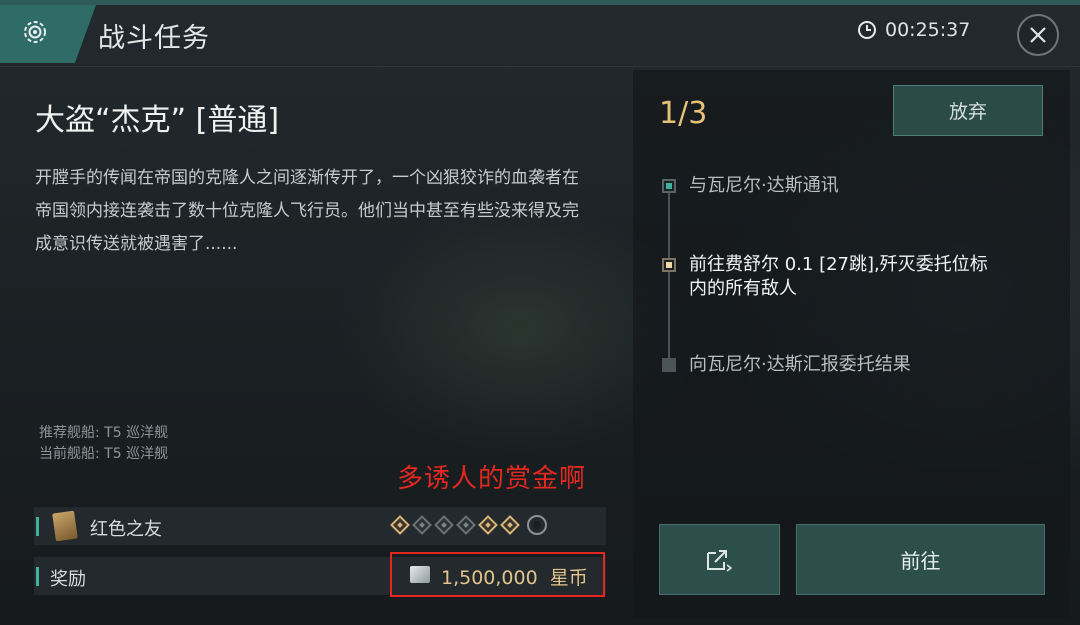 The width and height of the screenshot is (1080, 625). What do you see at coordinates (669, 365) in the screenshot?
I see `step-pending-icon` at bounding box center [669, 365].